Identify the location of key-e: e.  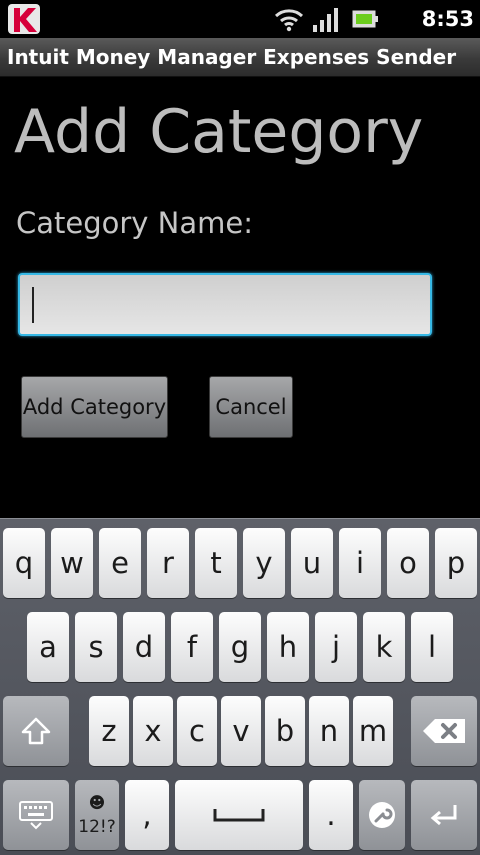
(120, 563).